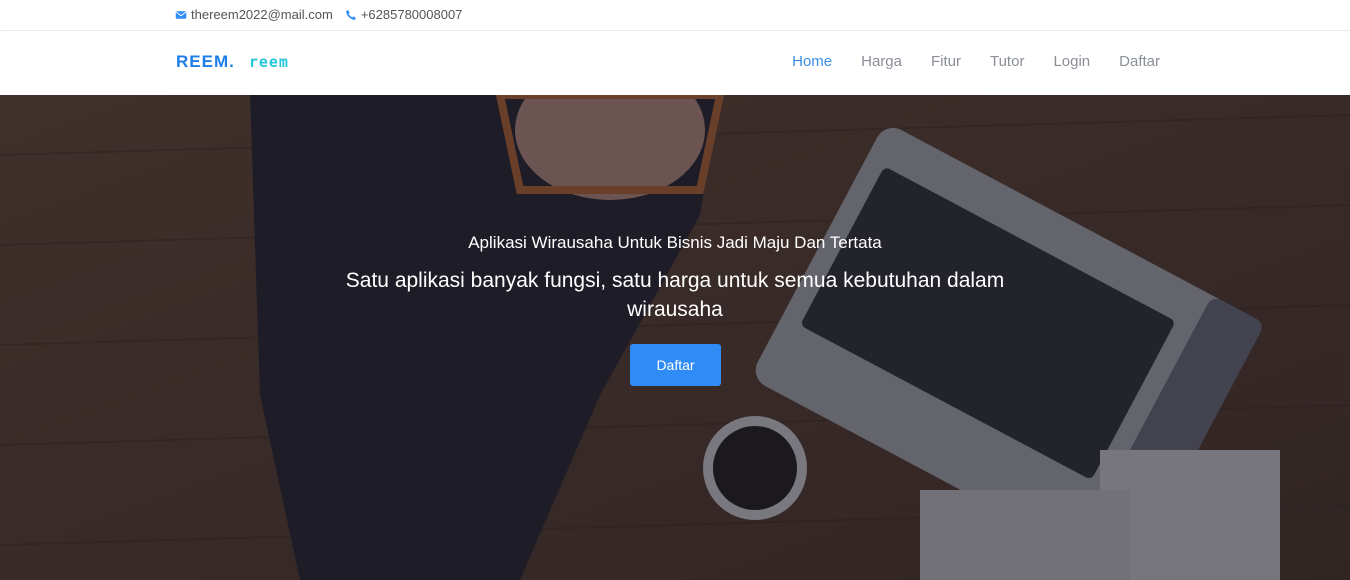  What do you see at coordinates (881, 61) in the screenshot?
I see `nav-harga: Harga` at bounding box center [881, 61].